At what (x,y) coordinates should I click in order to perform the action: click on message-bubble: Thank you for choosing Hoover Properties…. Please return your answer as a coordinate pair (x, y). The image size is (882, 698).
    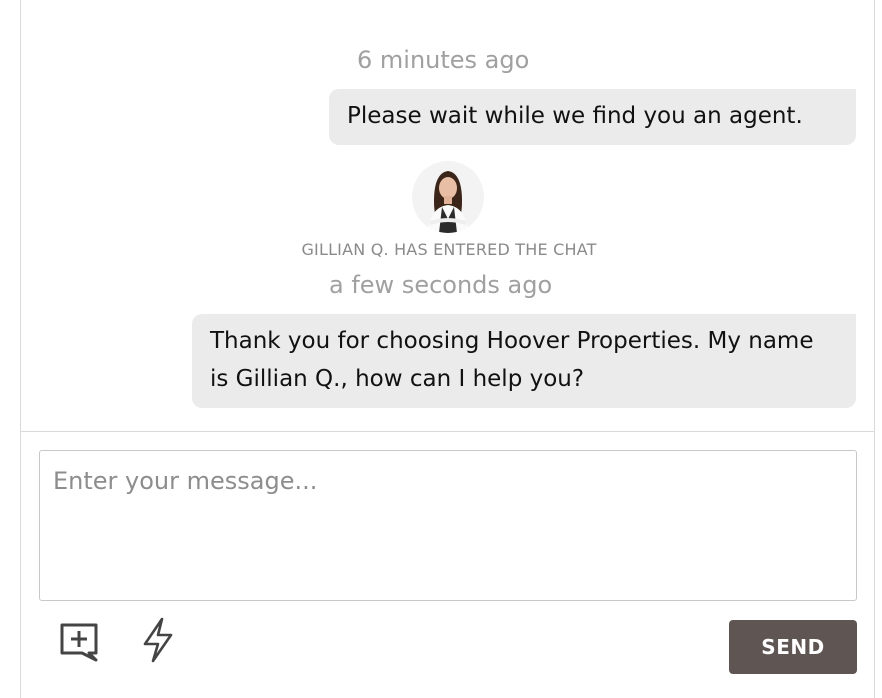
    Looking at the image, I should click on (524, 361).